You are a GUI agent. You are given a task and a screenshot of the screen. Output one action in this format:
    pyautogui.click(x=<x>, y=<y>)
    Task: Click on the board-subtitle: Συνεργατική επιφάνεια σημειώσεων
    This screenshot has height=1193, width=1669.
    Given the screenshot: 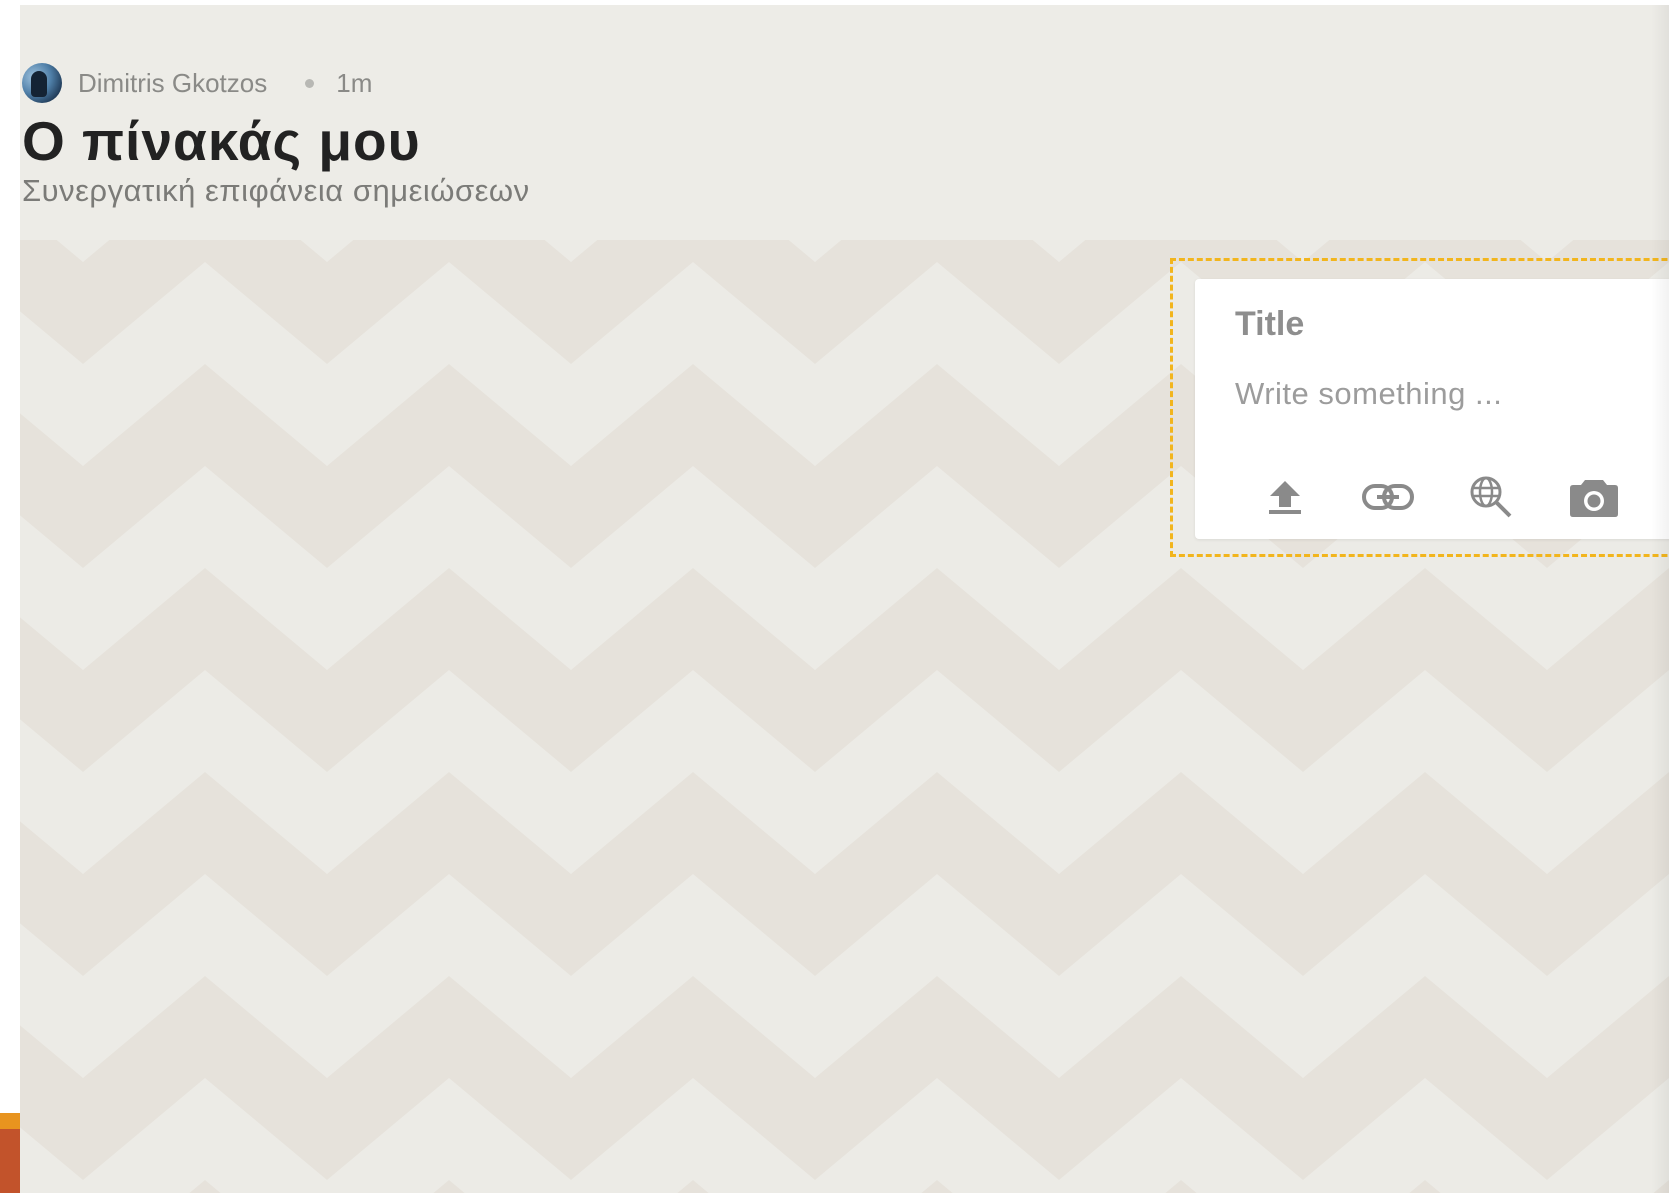 What is the action you would take?
    pyautogui.click(x=276, y=190)
    